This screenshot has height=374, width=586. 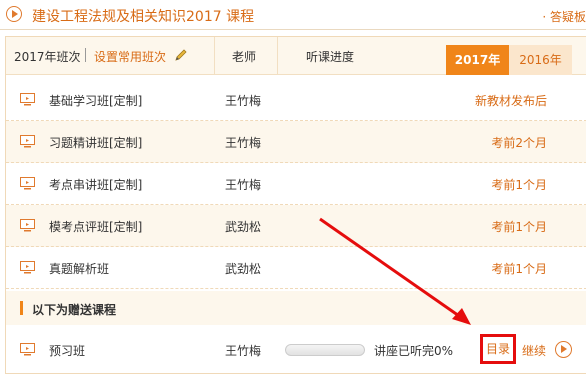 What do you see at coordinates (21, 308) in the screenshot?
I see `section-marker` at bounding box center [21, 308].